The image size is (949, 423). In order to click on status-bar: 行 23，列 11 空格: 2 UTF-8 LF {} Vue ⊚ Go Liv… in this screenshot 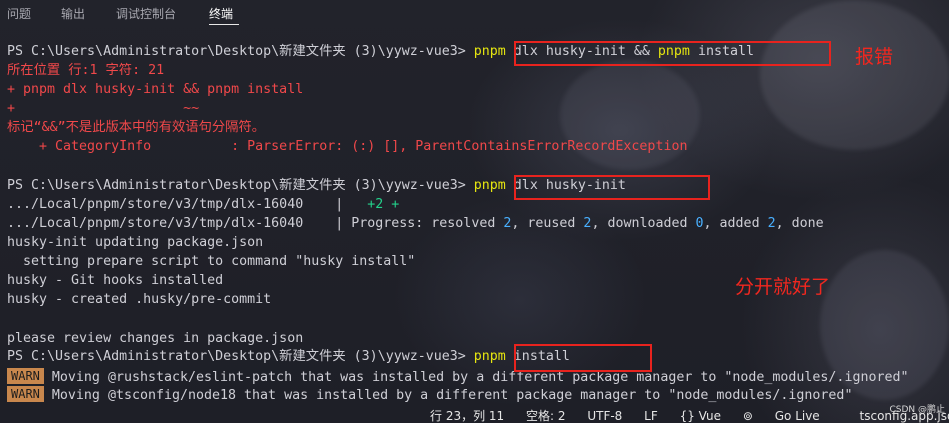, I will do `click(689, 416)`.